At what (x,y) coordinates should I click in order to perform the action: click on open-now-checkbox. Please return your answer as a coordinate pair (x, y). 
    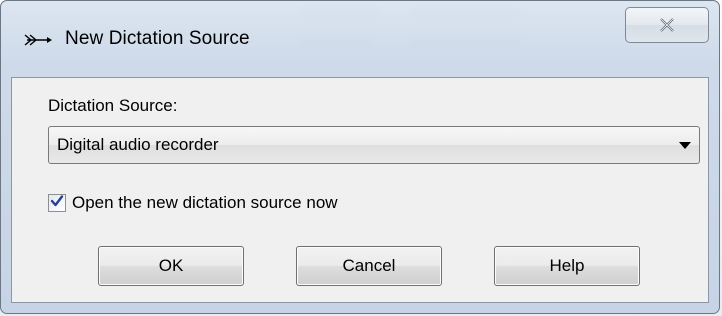
    Looking at the image, I should click on (57, 203).